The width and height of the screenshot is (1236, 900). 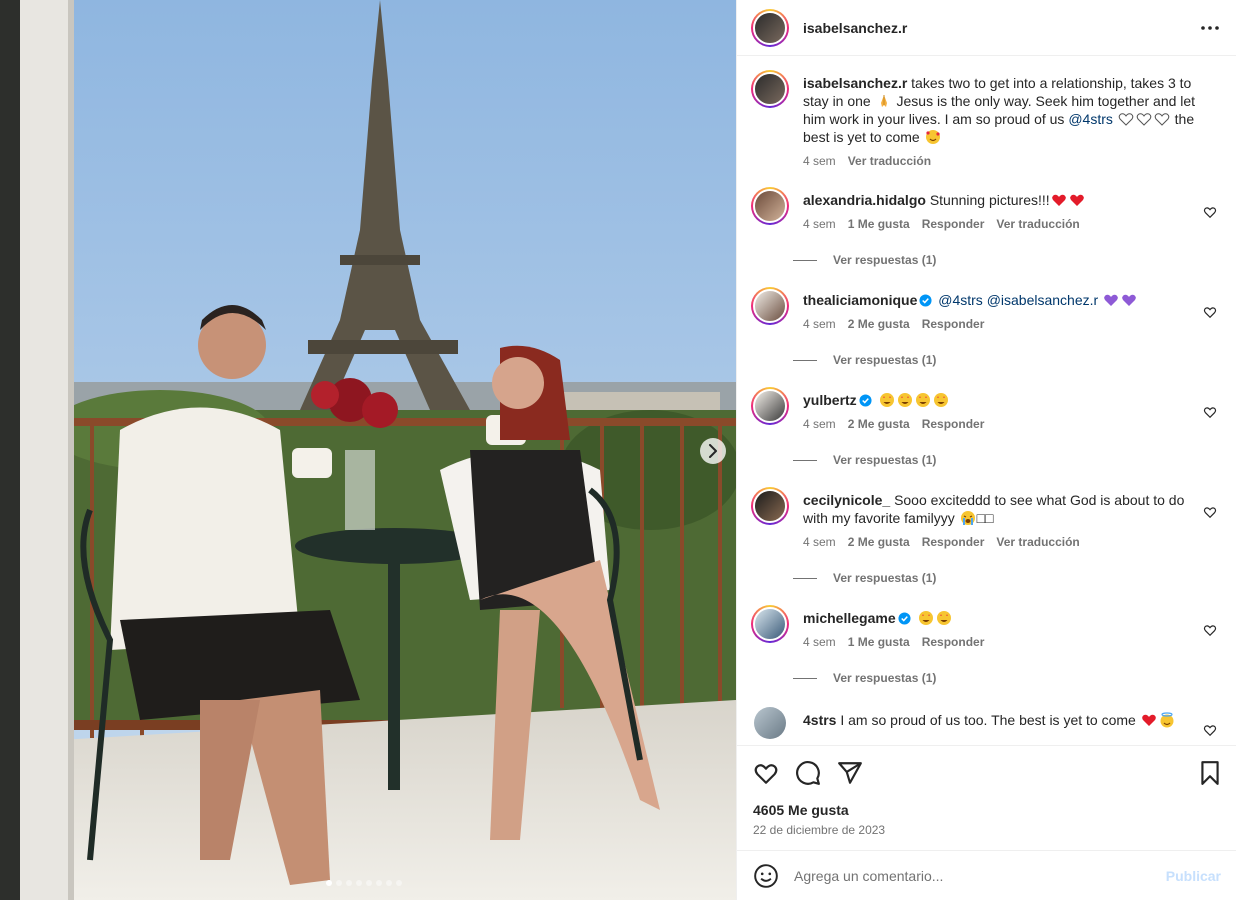 What do you see at coordinates (1167, 720) in the screenshot?
I see `smiling-halo-emoji-icon` at bounding box center [1167, 720].